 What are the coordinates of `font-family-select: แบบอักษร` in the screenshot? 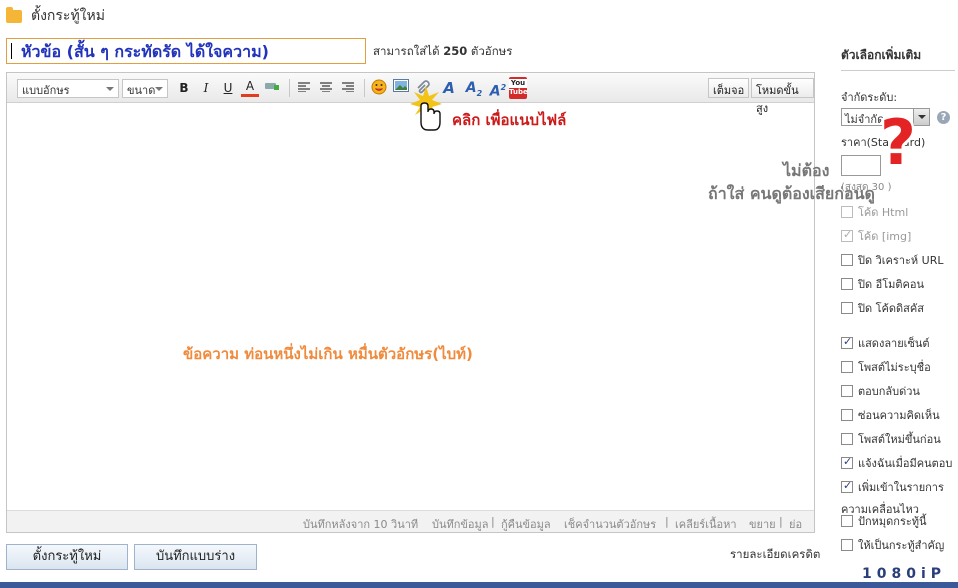 It's located at (68, 88).